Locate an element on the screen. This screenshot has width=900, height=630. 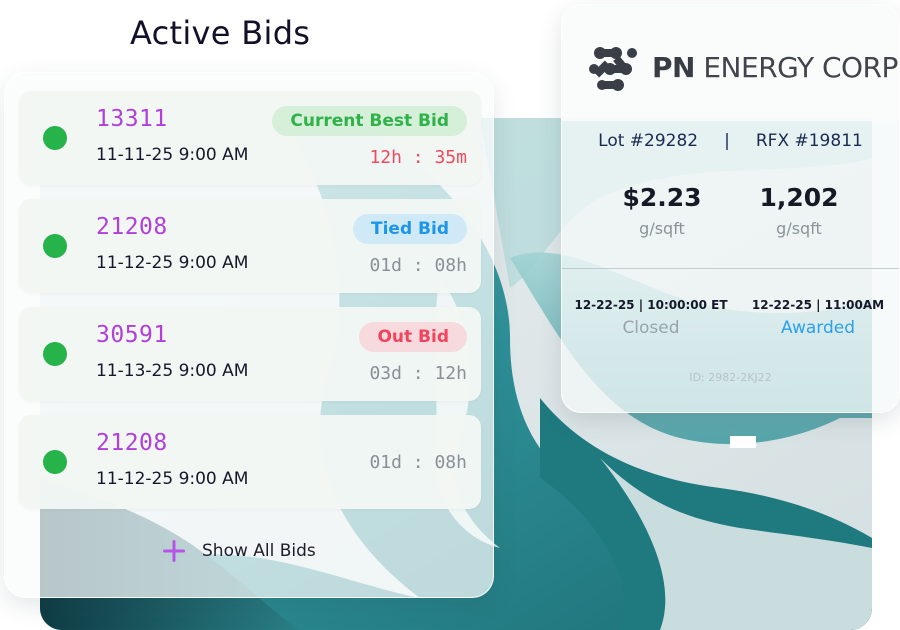
show-all-bids-button: Show All Bids is located at coordinates (238, 551).